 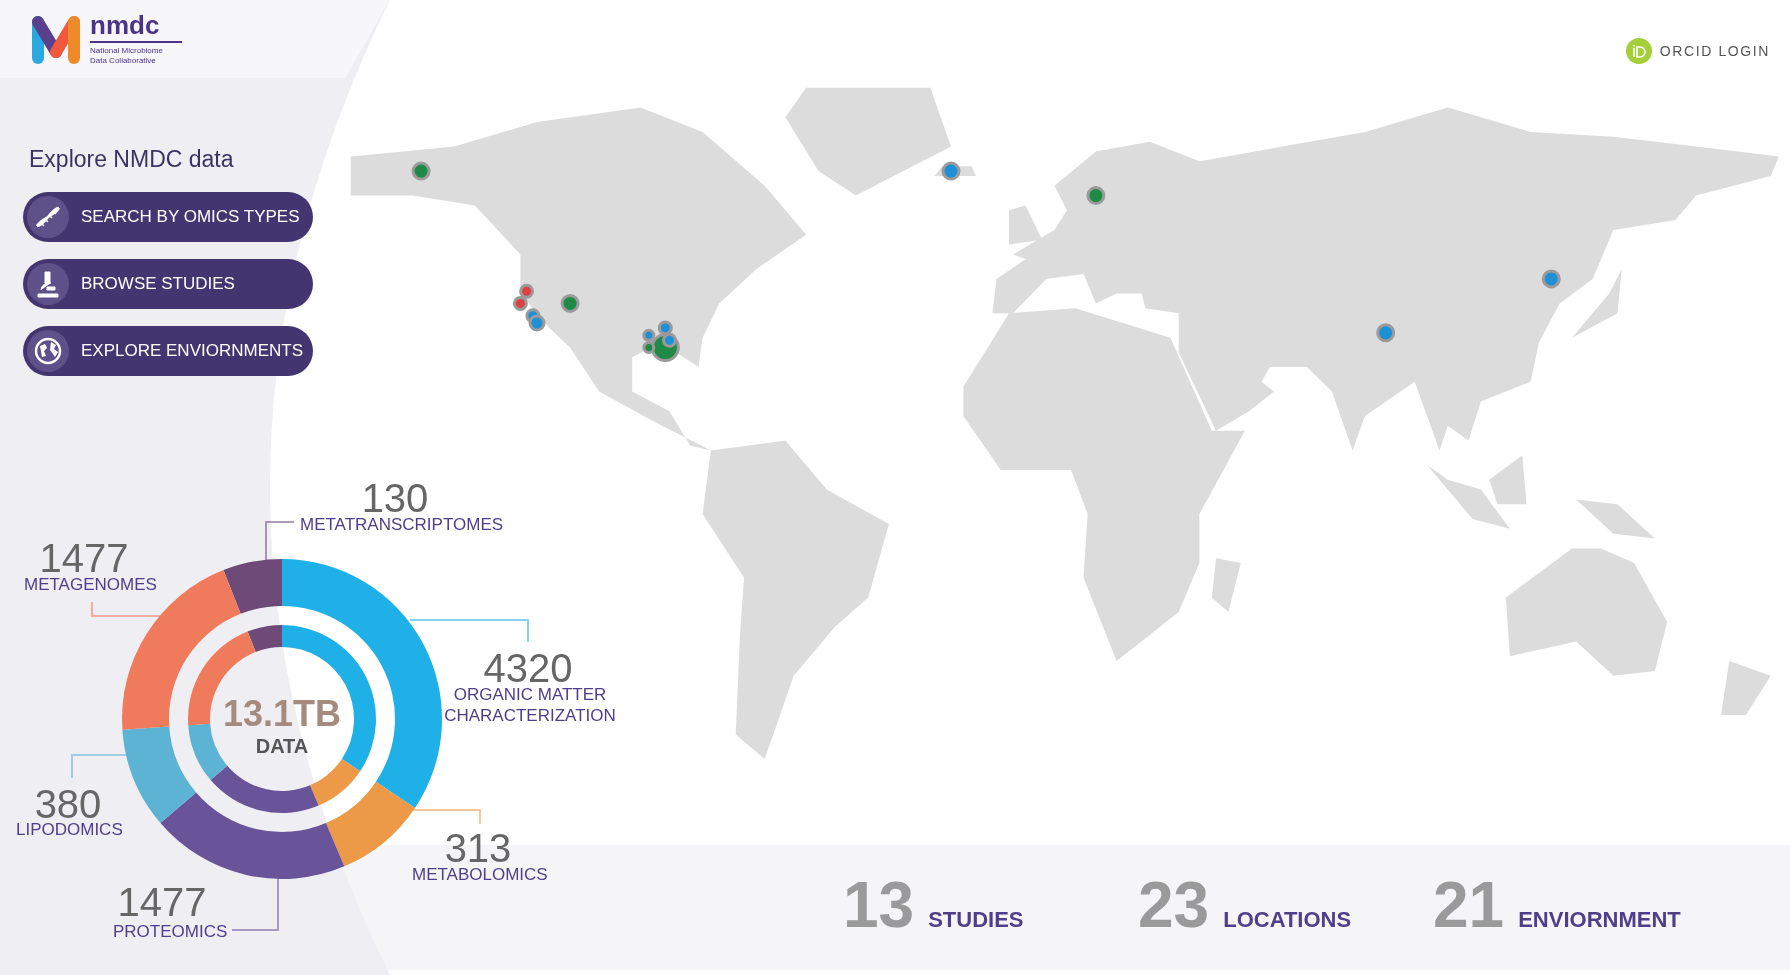 I want to click on stat-count: 13, so click(x=879, y=905).